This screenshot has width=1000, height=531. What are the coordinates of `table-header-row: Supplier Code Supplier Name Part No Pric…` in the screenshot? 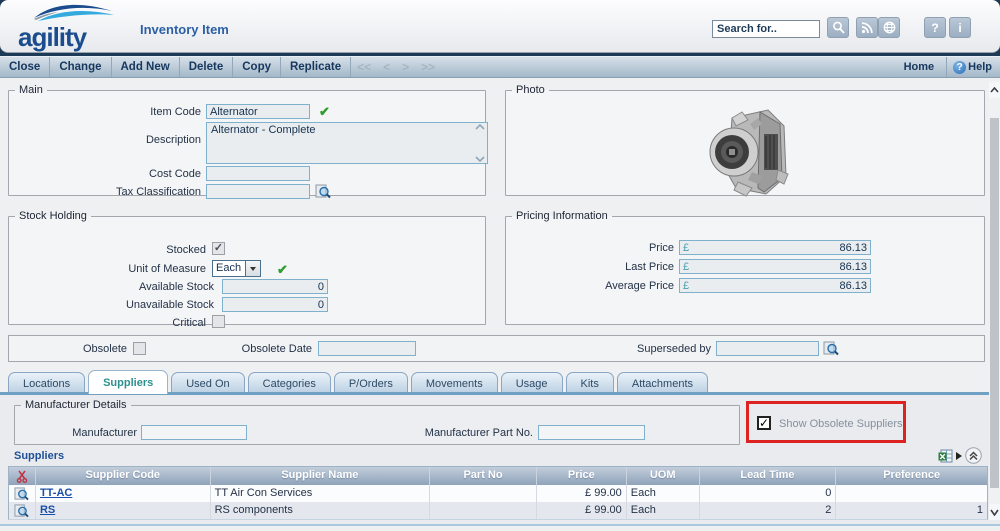 It's located at (498, 476).